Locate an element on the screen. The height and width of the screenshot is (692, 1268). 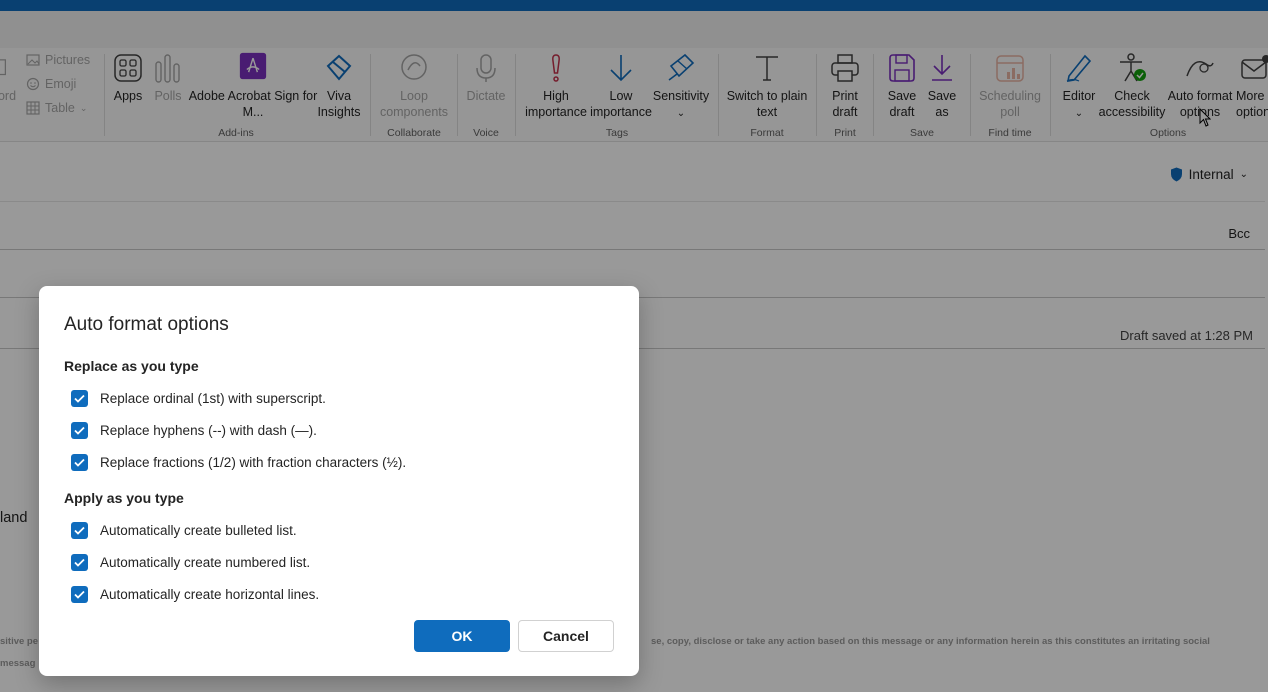
dialog-title: Auto format options is located at coordinates (146, 324).